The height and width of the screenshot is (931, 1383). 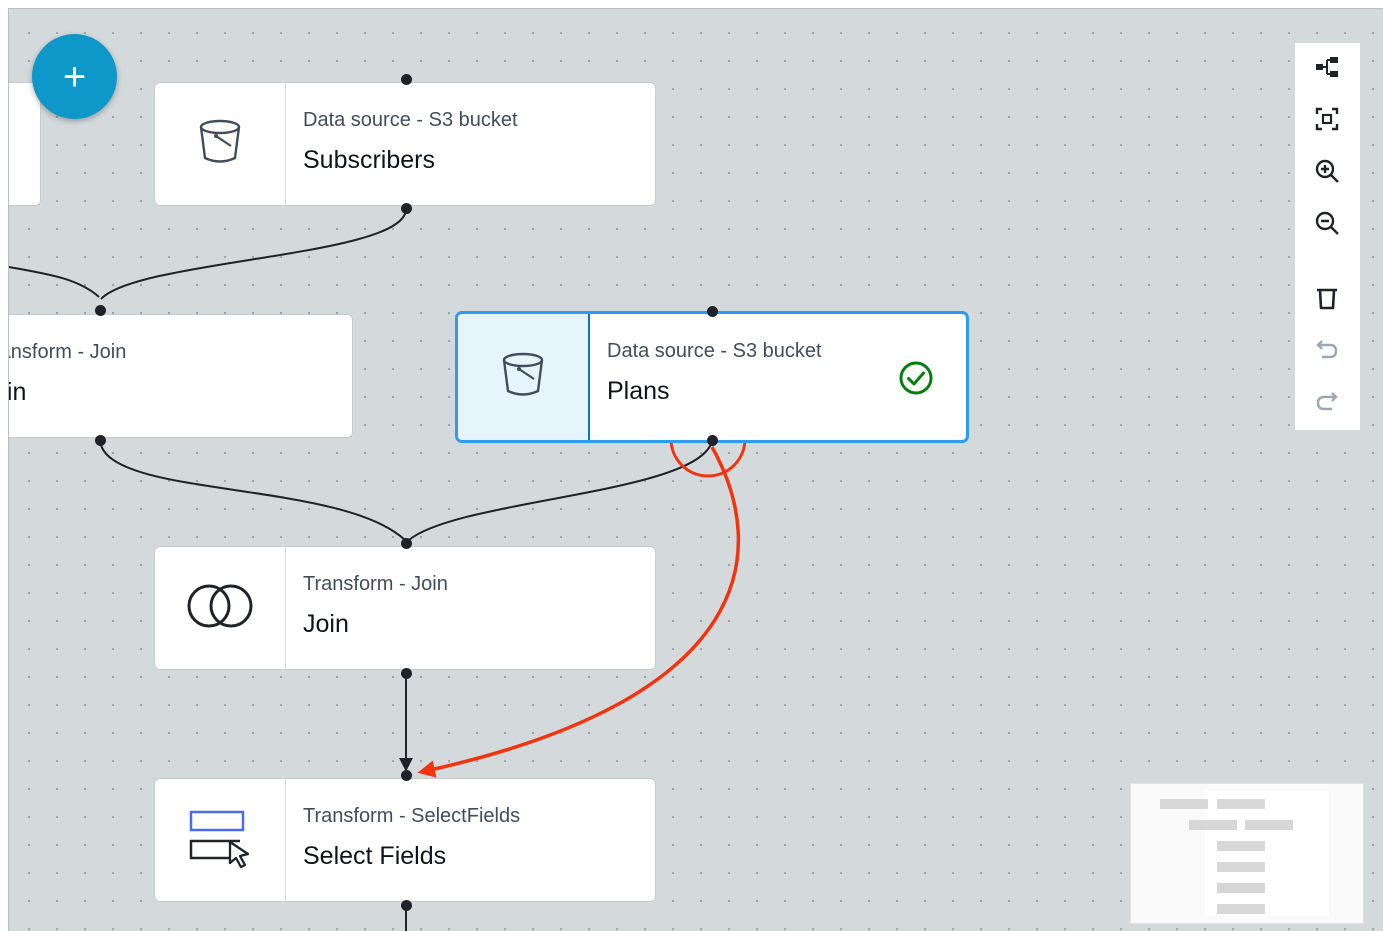 I want to click on add-node-button: +, so click(x=74, y=76).